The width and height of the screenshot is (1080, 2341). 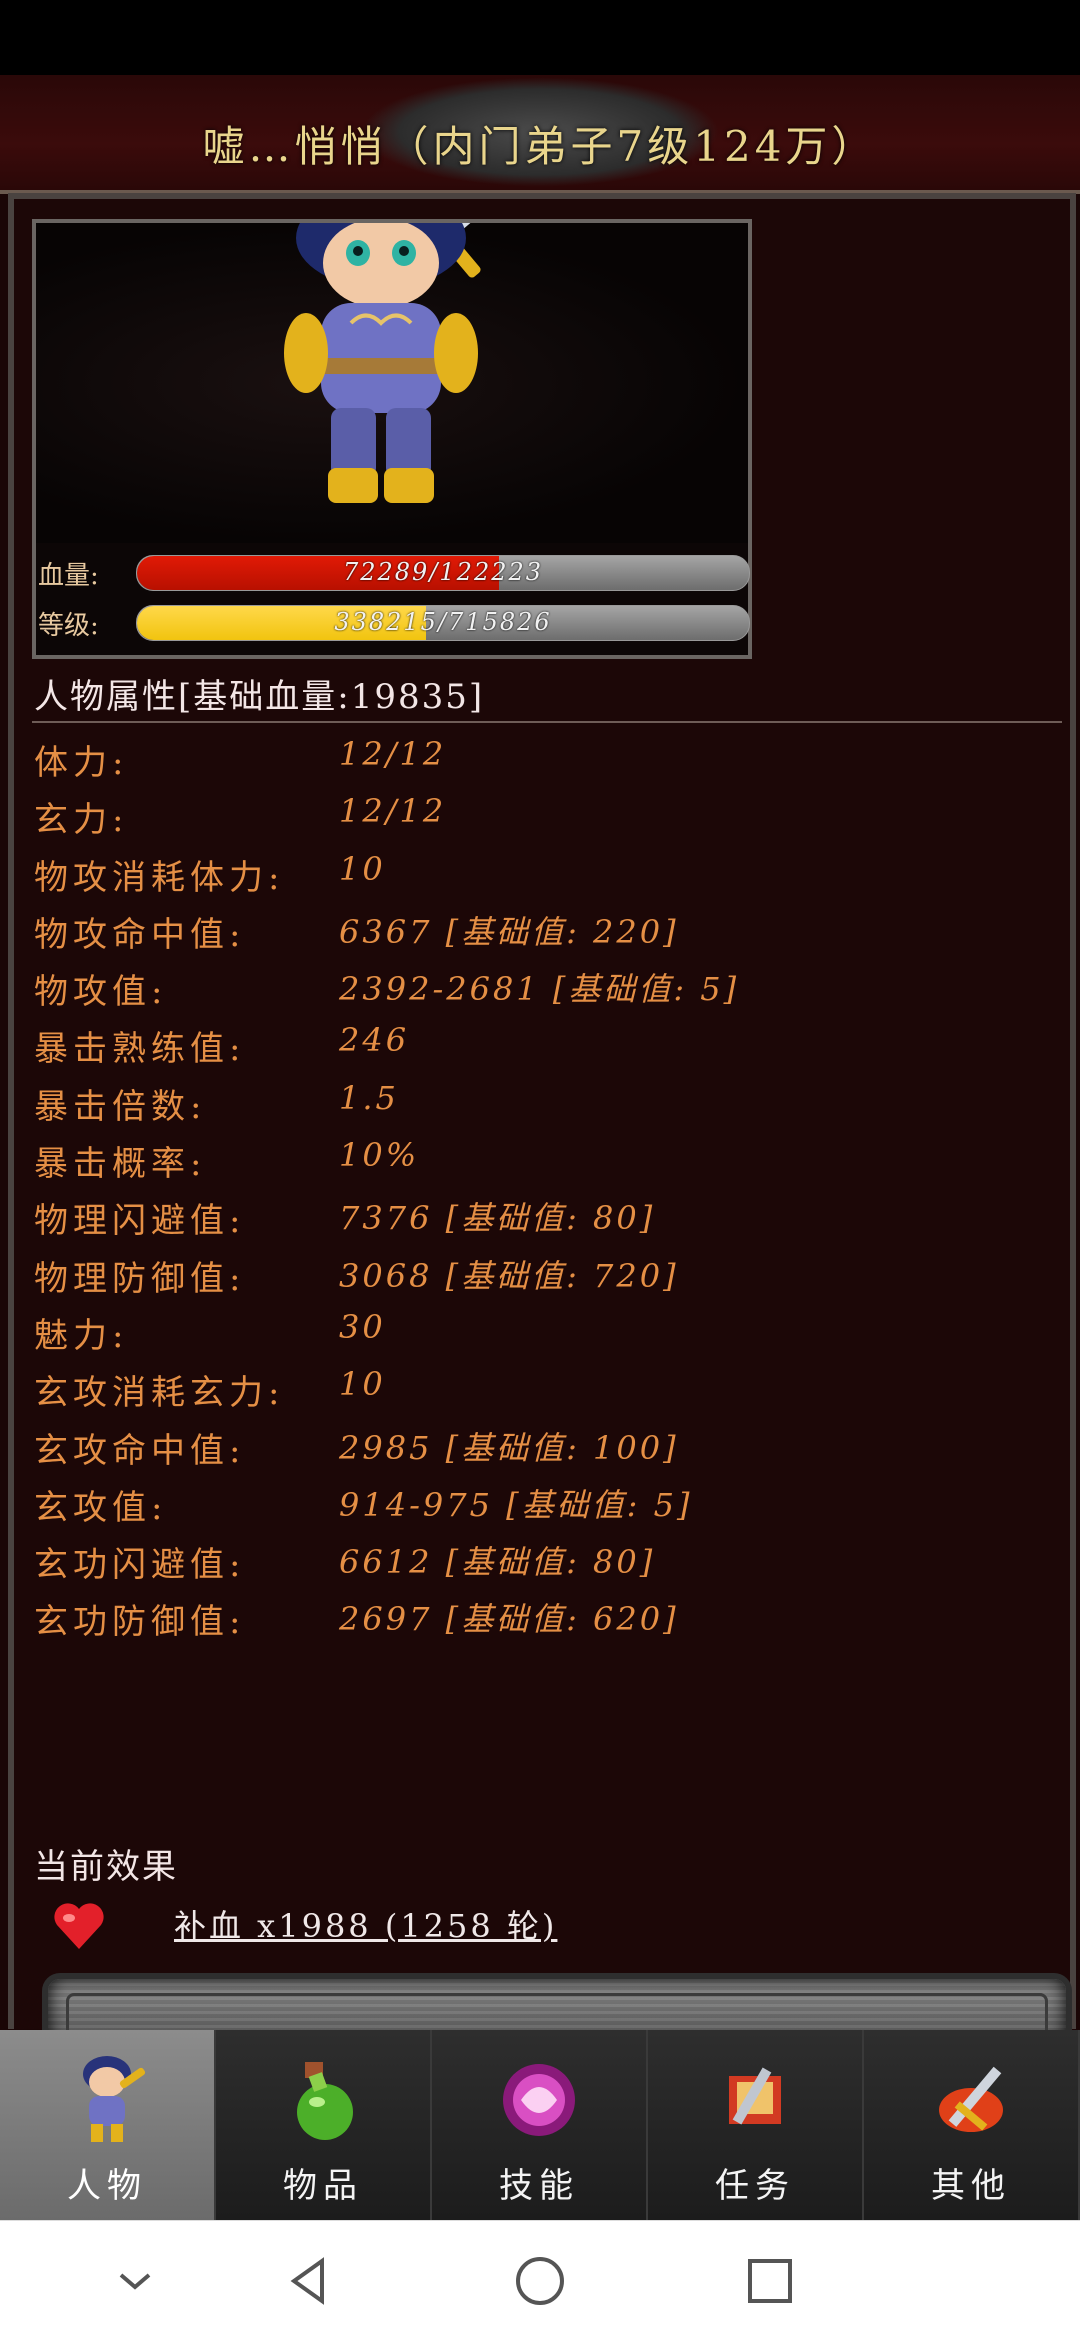 I want to click on chevron-down-icon, so click(x=135, y=2281).